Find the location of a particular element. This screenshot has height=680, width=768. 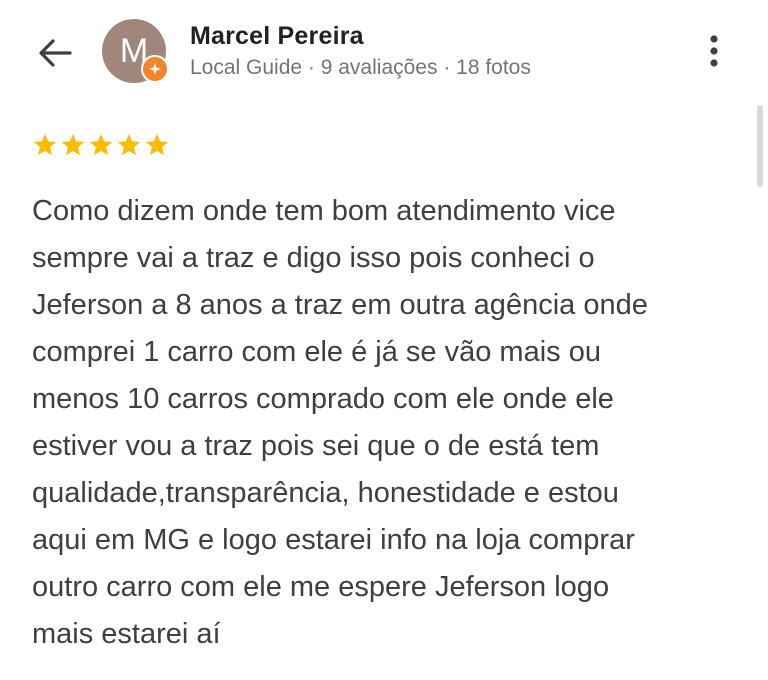

author-meta: Local Guide · 9 avaliações · 18 fotos is located at coordinates (360, 67).